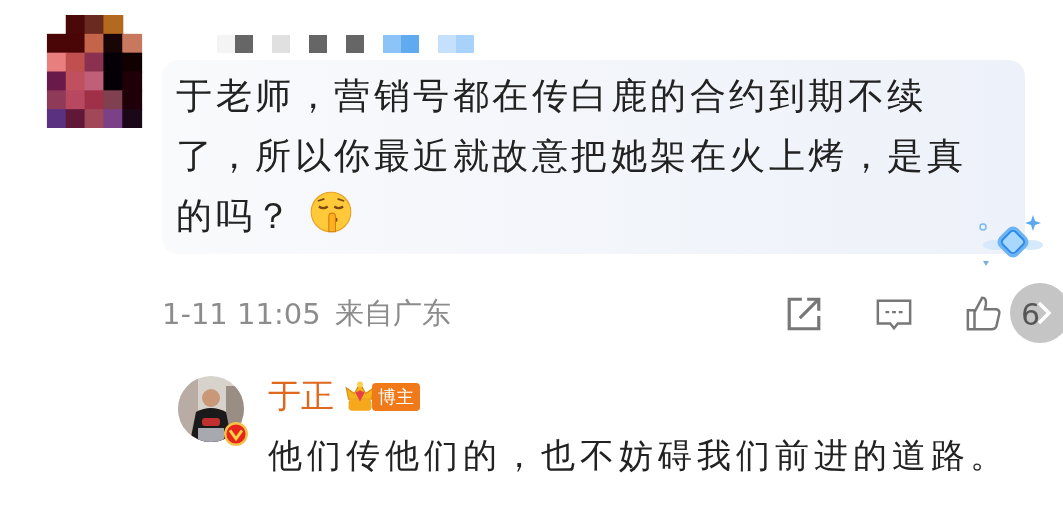 This screenshot has width=1063, height=510. I want to click on shushing-emoji-icon, so click(330, 212).